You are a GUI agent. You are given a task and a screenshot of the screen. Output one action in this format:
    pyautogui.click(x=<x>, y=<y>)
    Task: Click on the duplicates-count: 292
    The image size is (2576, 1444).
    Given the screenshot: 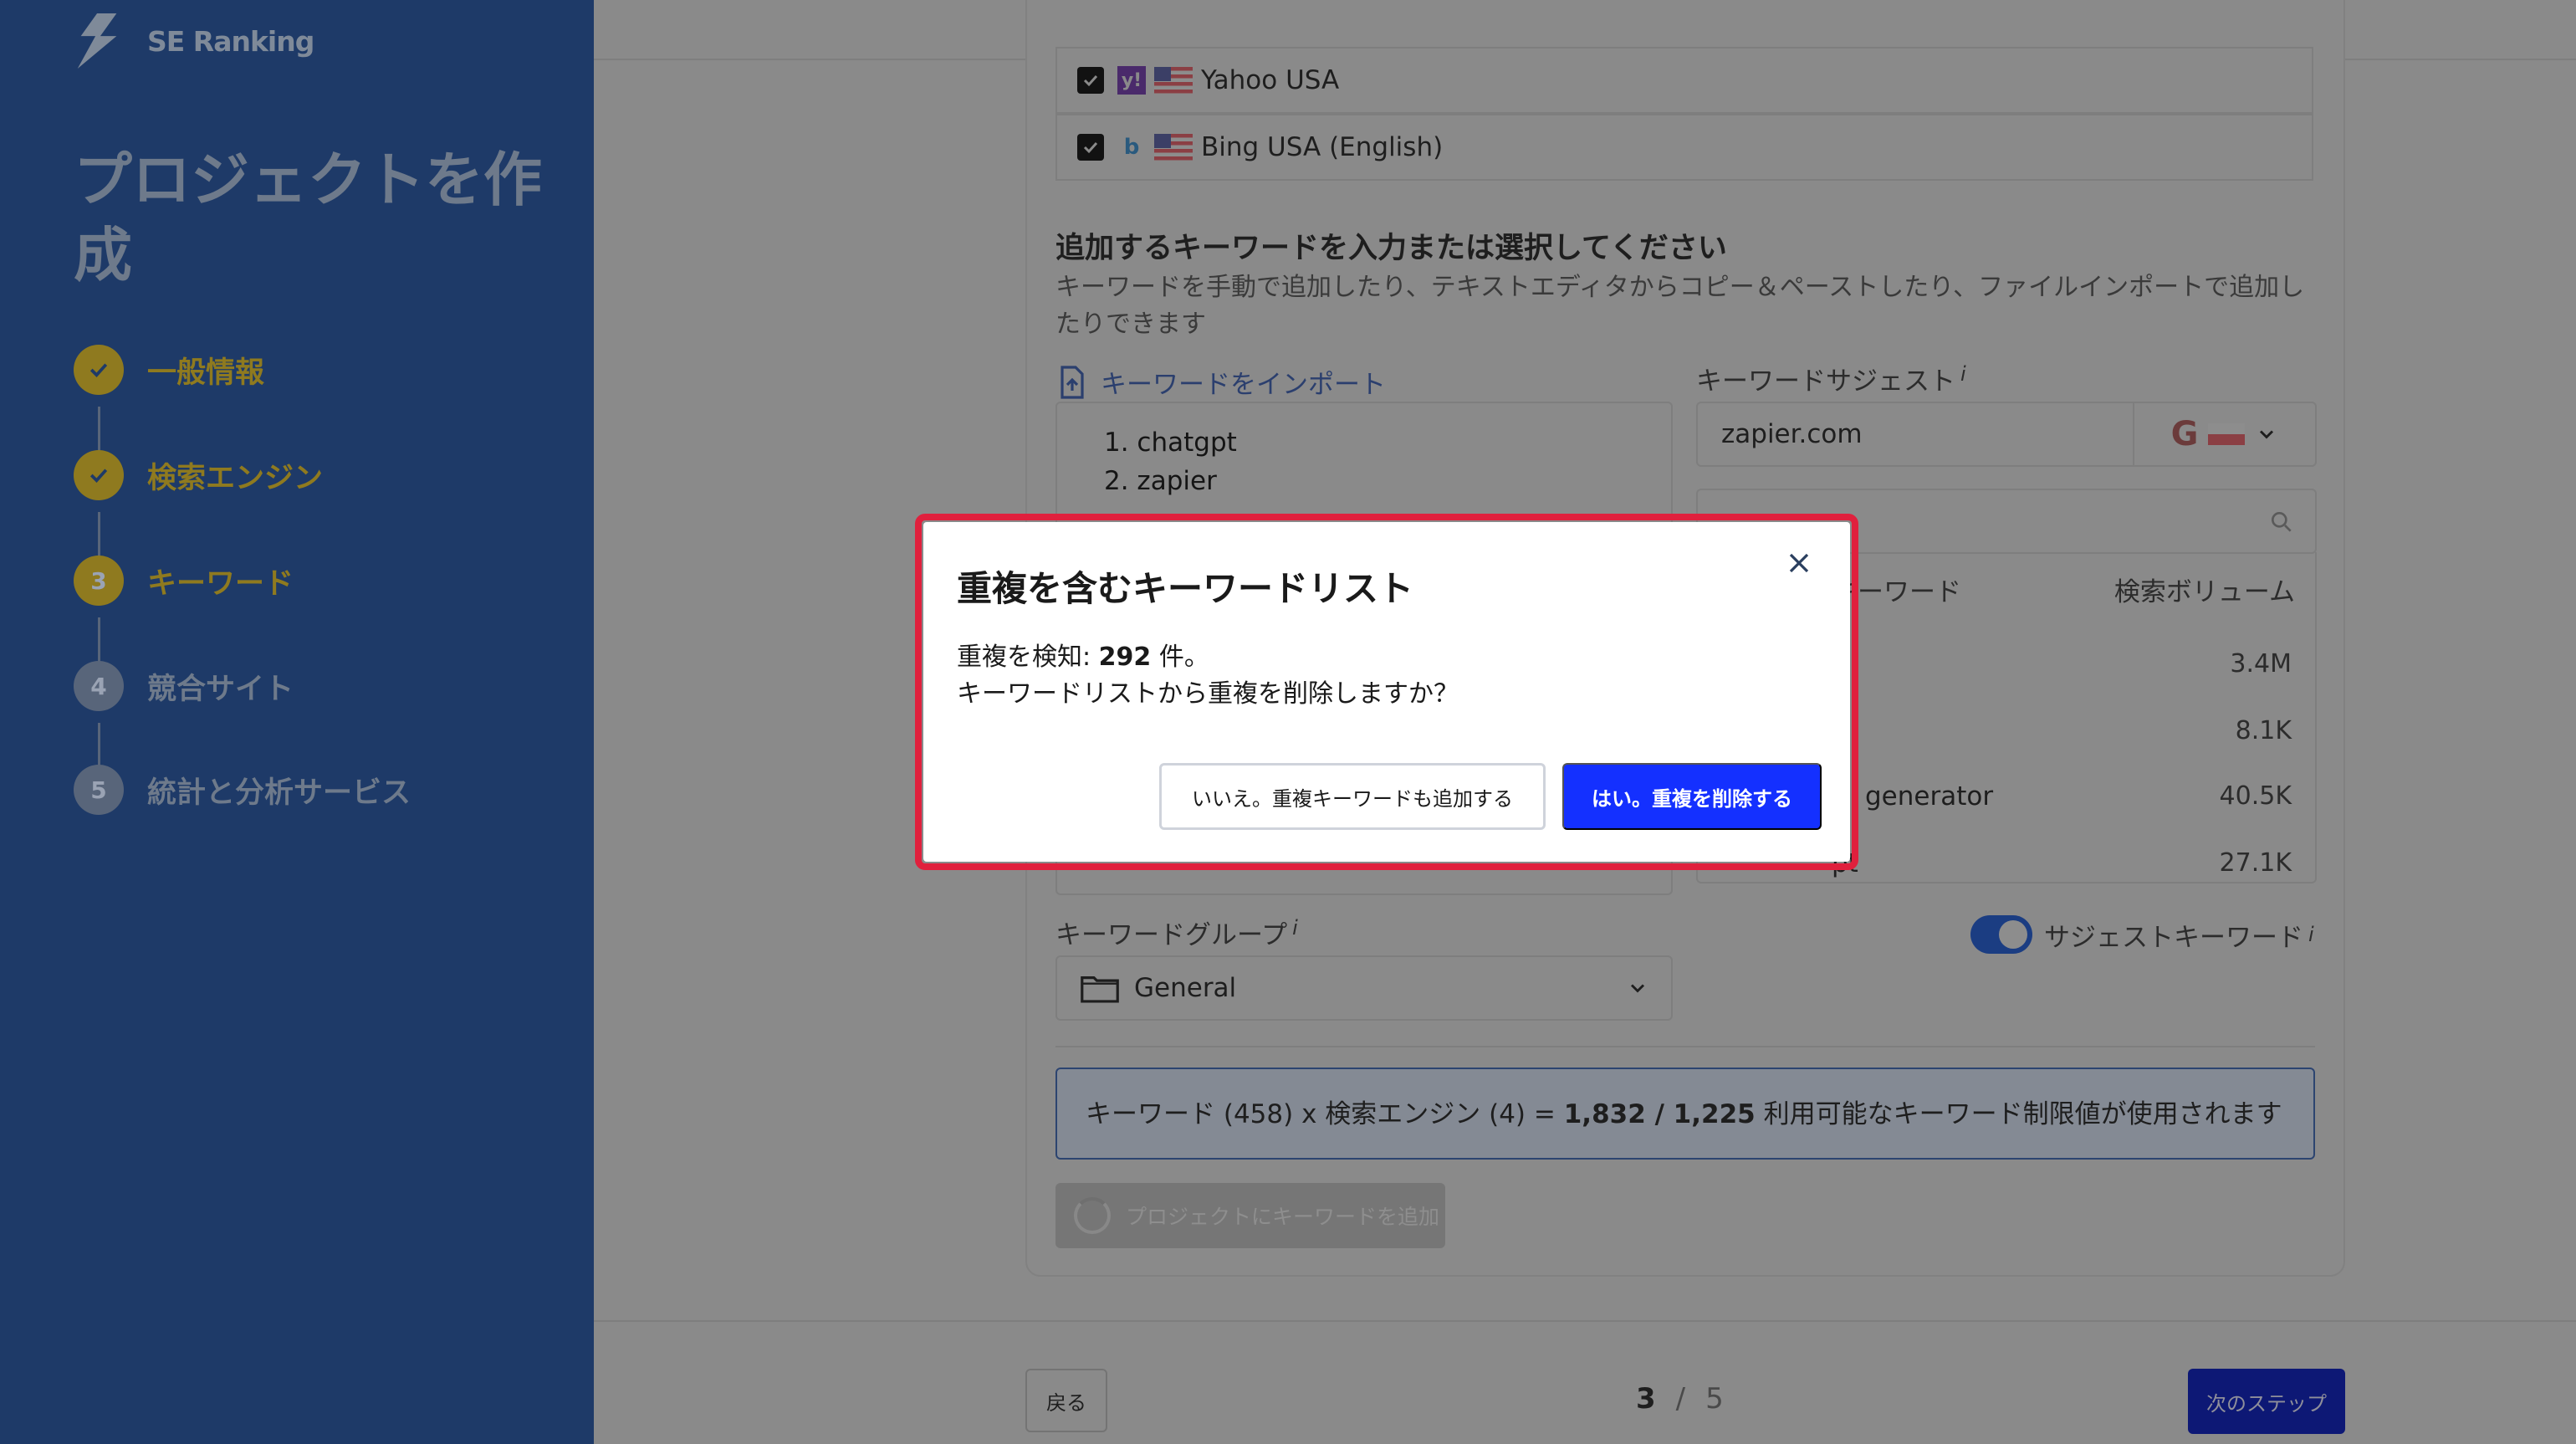 What is the action you would take?
    pyautogui.click(x=1125, y=657)
    